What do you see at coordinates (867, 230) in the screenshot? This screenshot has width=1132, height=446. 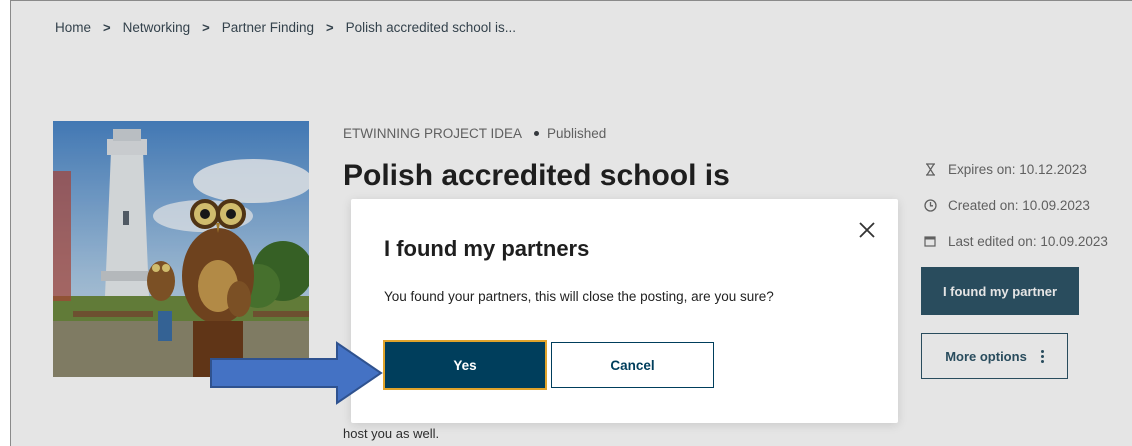 I see `close-icon` at bounding box center [867, 230].